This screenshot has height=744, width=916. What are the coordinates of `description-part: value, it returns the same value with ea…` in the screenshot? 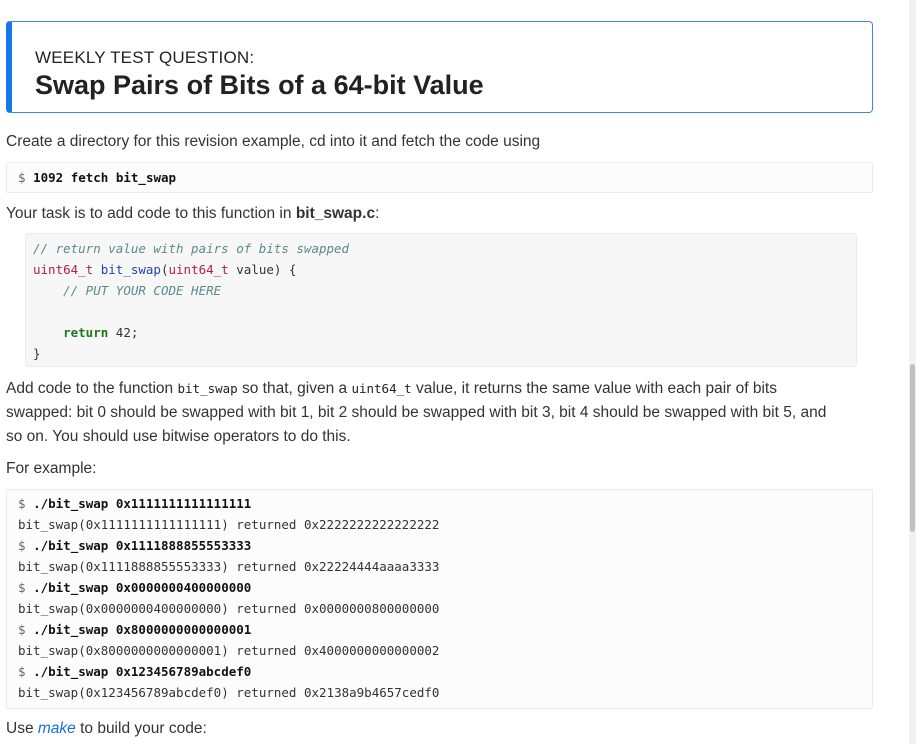 It's located at (594, 388).